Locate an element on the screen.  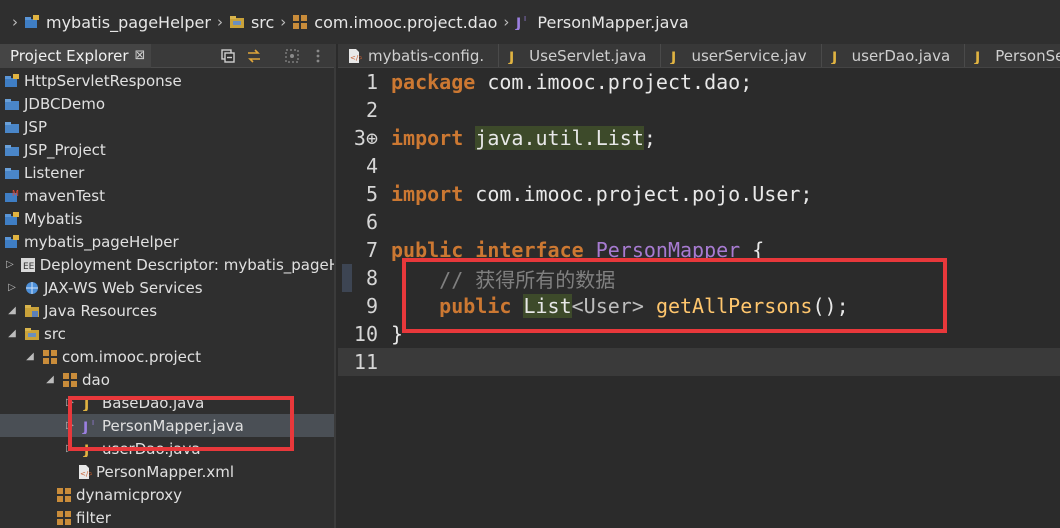
focus-icon is located at coordinates (292, 56).